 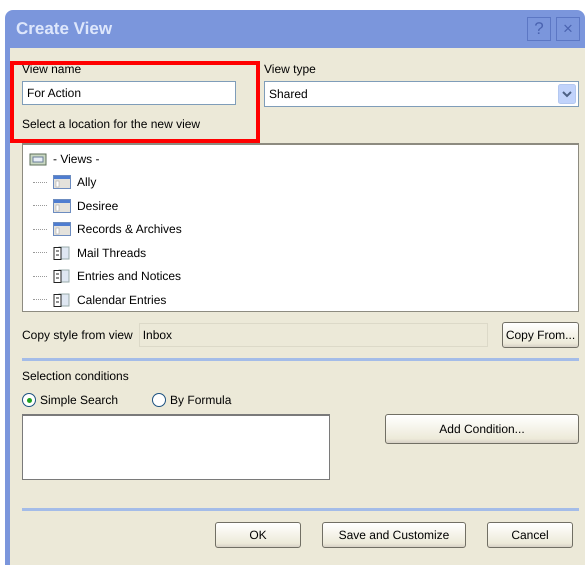 What do you see at coordinates (86, 182) in the screenshot?
I see `tree-item: Ally` at bounding box center [86, 182].